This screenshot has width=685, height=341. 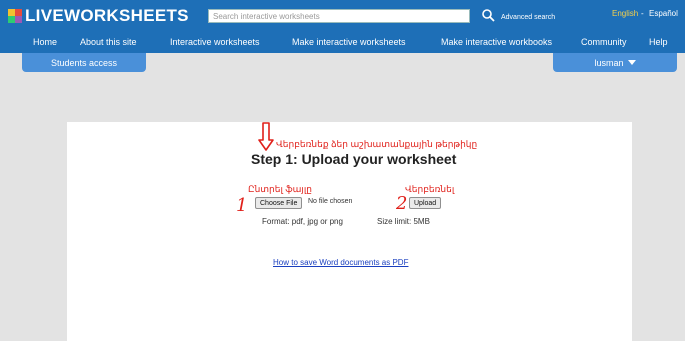 I want to click on no-file-chosen: No file chosen, so click(x=330, y=201).